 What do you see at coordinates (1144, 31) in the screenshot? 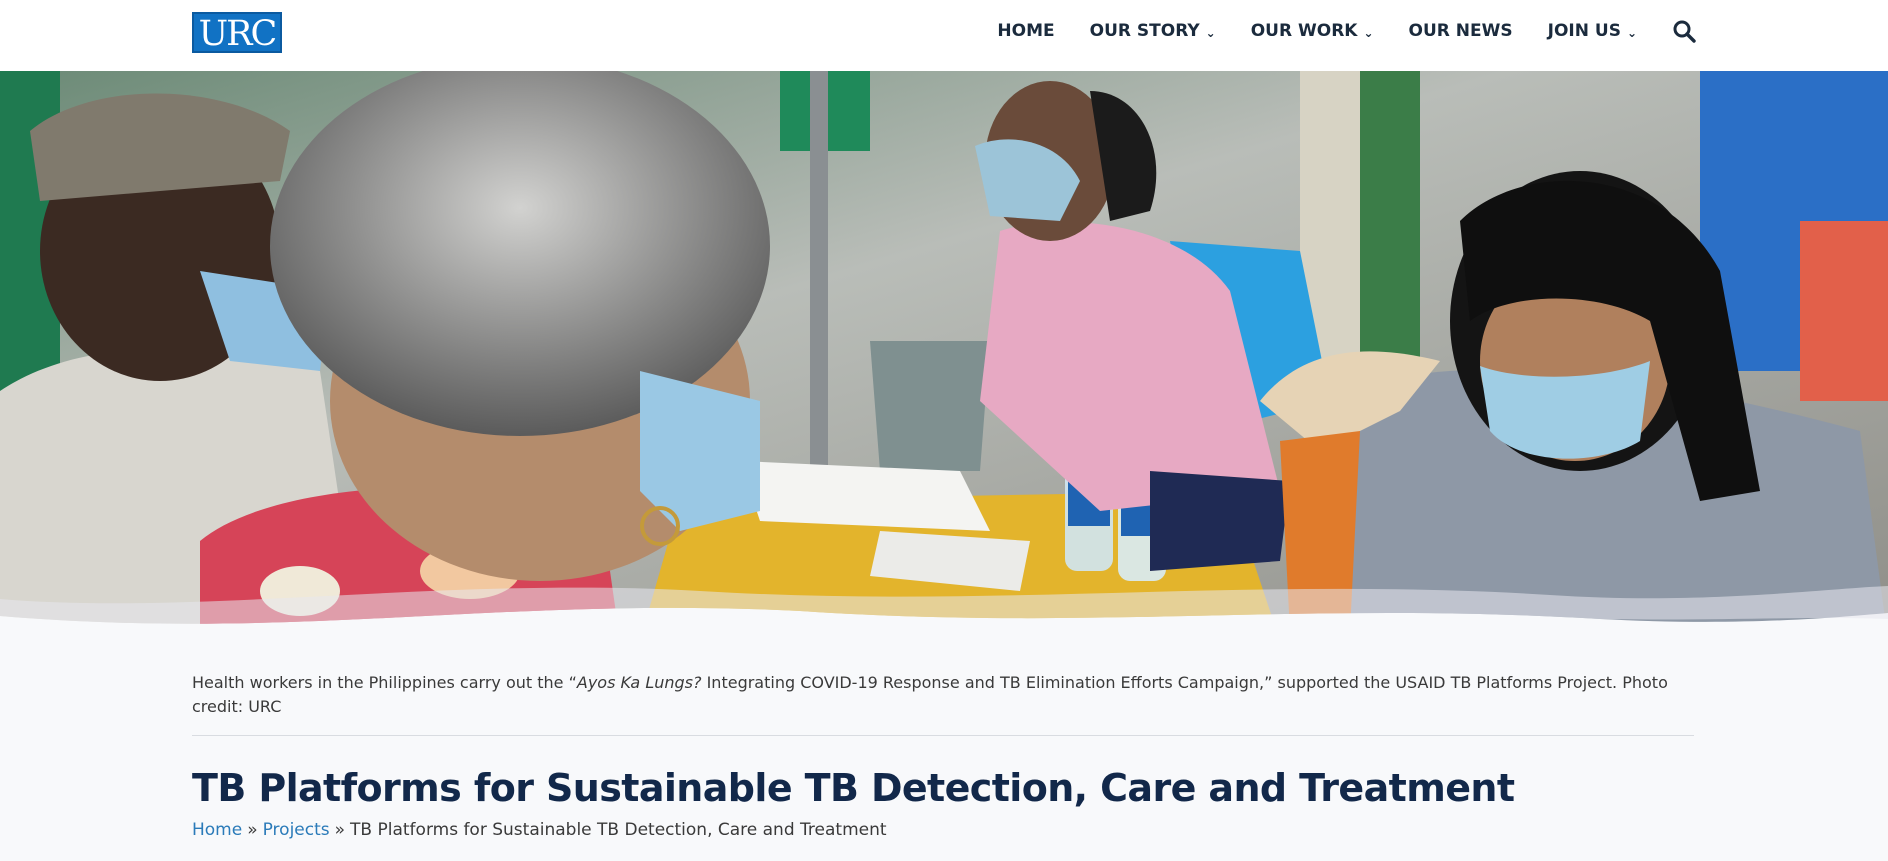
I see `nav-our-story-label: OUR STORY` at bounding box center [1144, 31].